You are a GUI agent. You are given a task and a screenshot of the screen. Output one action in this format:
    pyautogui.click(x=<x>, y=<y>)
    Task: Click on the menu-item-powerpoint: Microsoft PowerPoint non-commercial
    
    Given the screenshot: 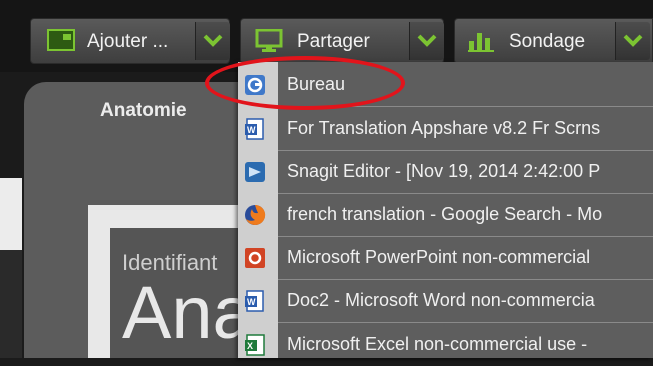 What is the action you would take?
    pyautogui.click(x=445, y=258)
    